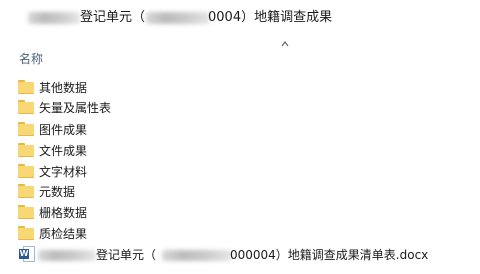  I want to click on title-text-part2: 0004）地籍调查成果, so click(270, 17).